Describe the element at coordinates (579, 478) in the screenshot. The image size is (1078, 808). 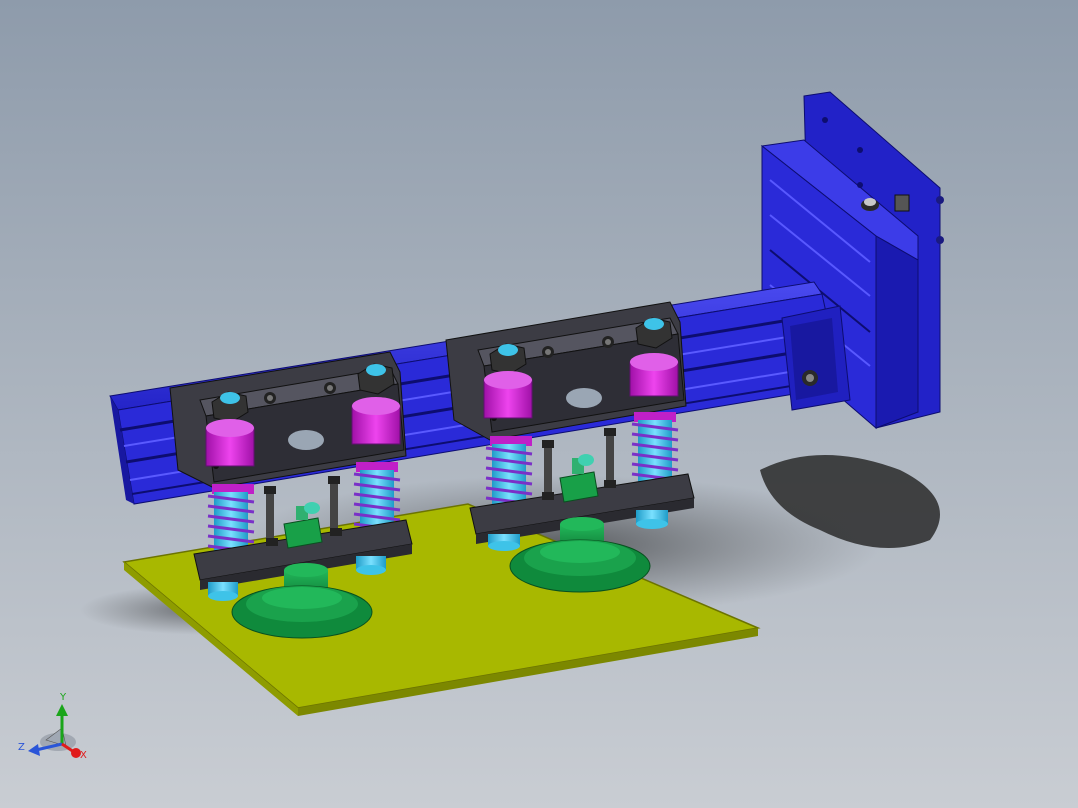
I see `vacuum-fitting-right` at that location.